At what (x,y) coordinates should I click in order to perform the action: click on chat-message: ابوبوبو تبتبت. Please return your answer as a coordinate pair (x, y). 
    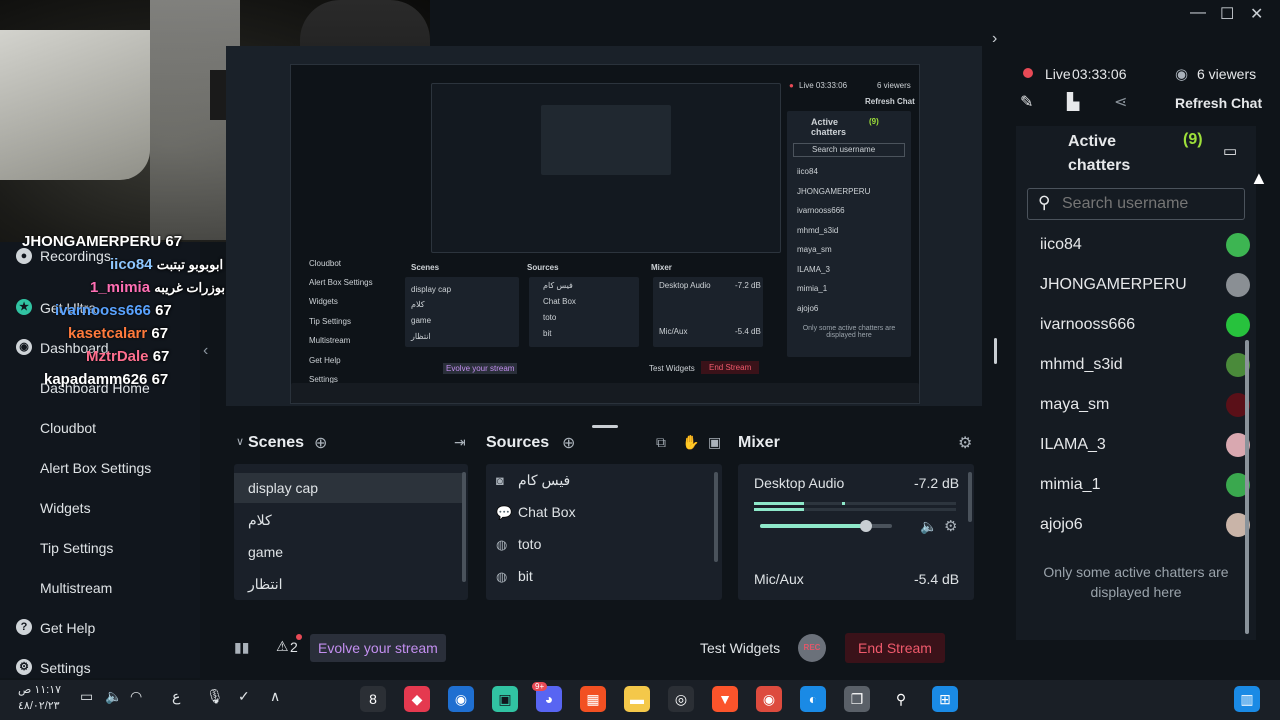
    Looking at the image, I should click on (190, 264).